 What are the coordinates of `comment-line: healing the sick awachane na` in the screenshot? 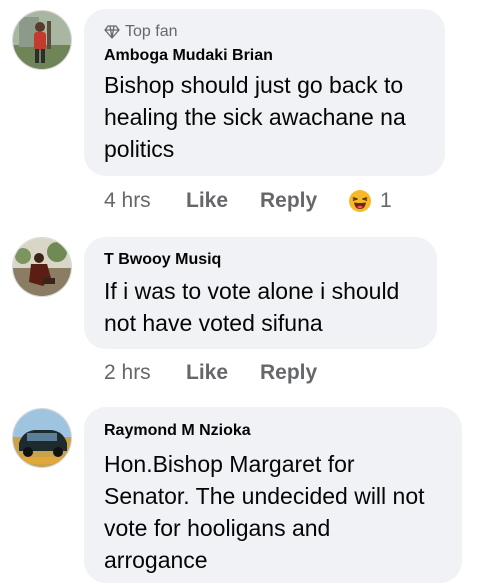 It's located at (255, 117).